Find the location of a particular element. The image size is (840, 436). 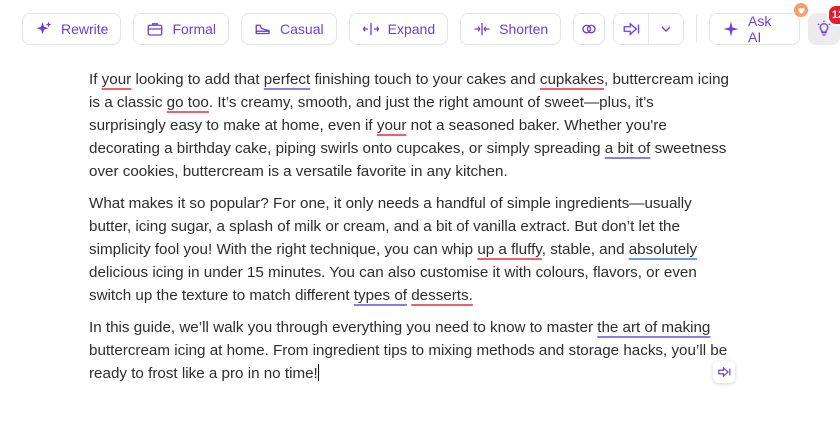

shorten-arrows-icon is located at coordinates (482, 29).